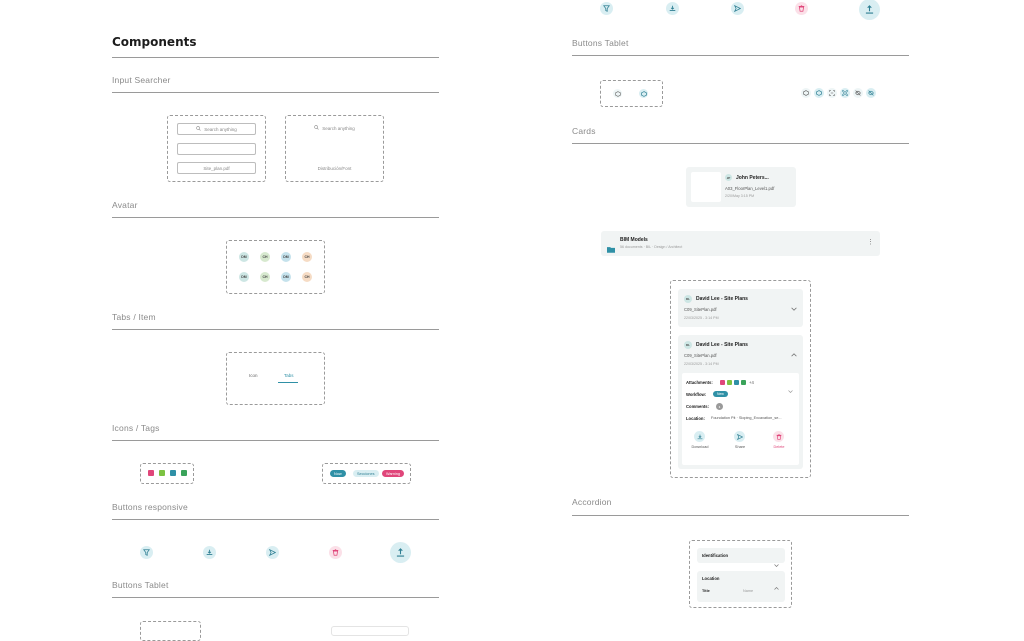 The width and height of the screenshot is (1024, 641). I want to click on folder-name: BIM Models, so click(634, 240).